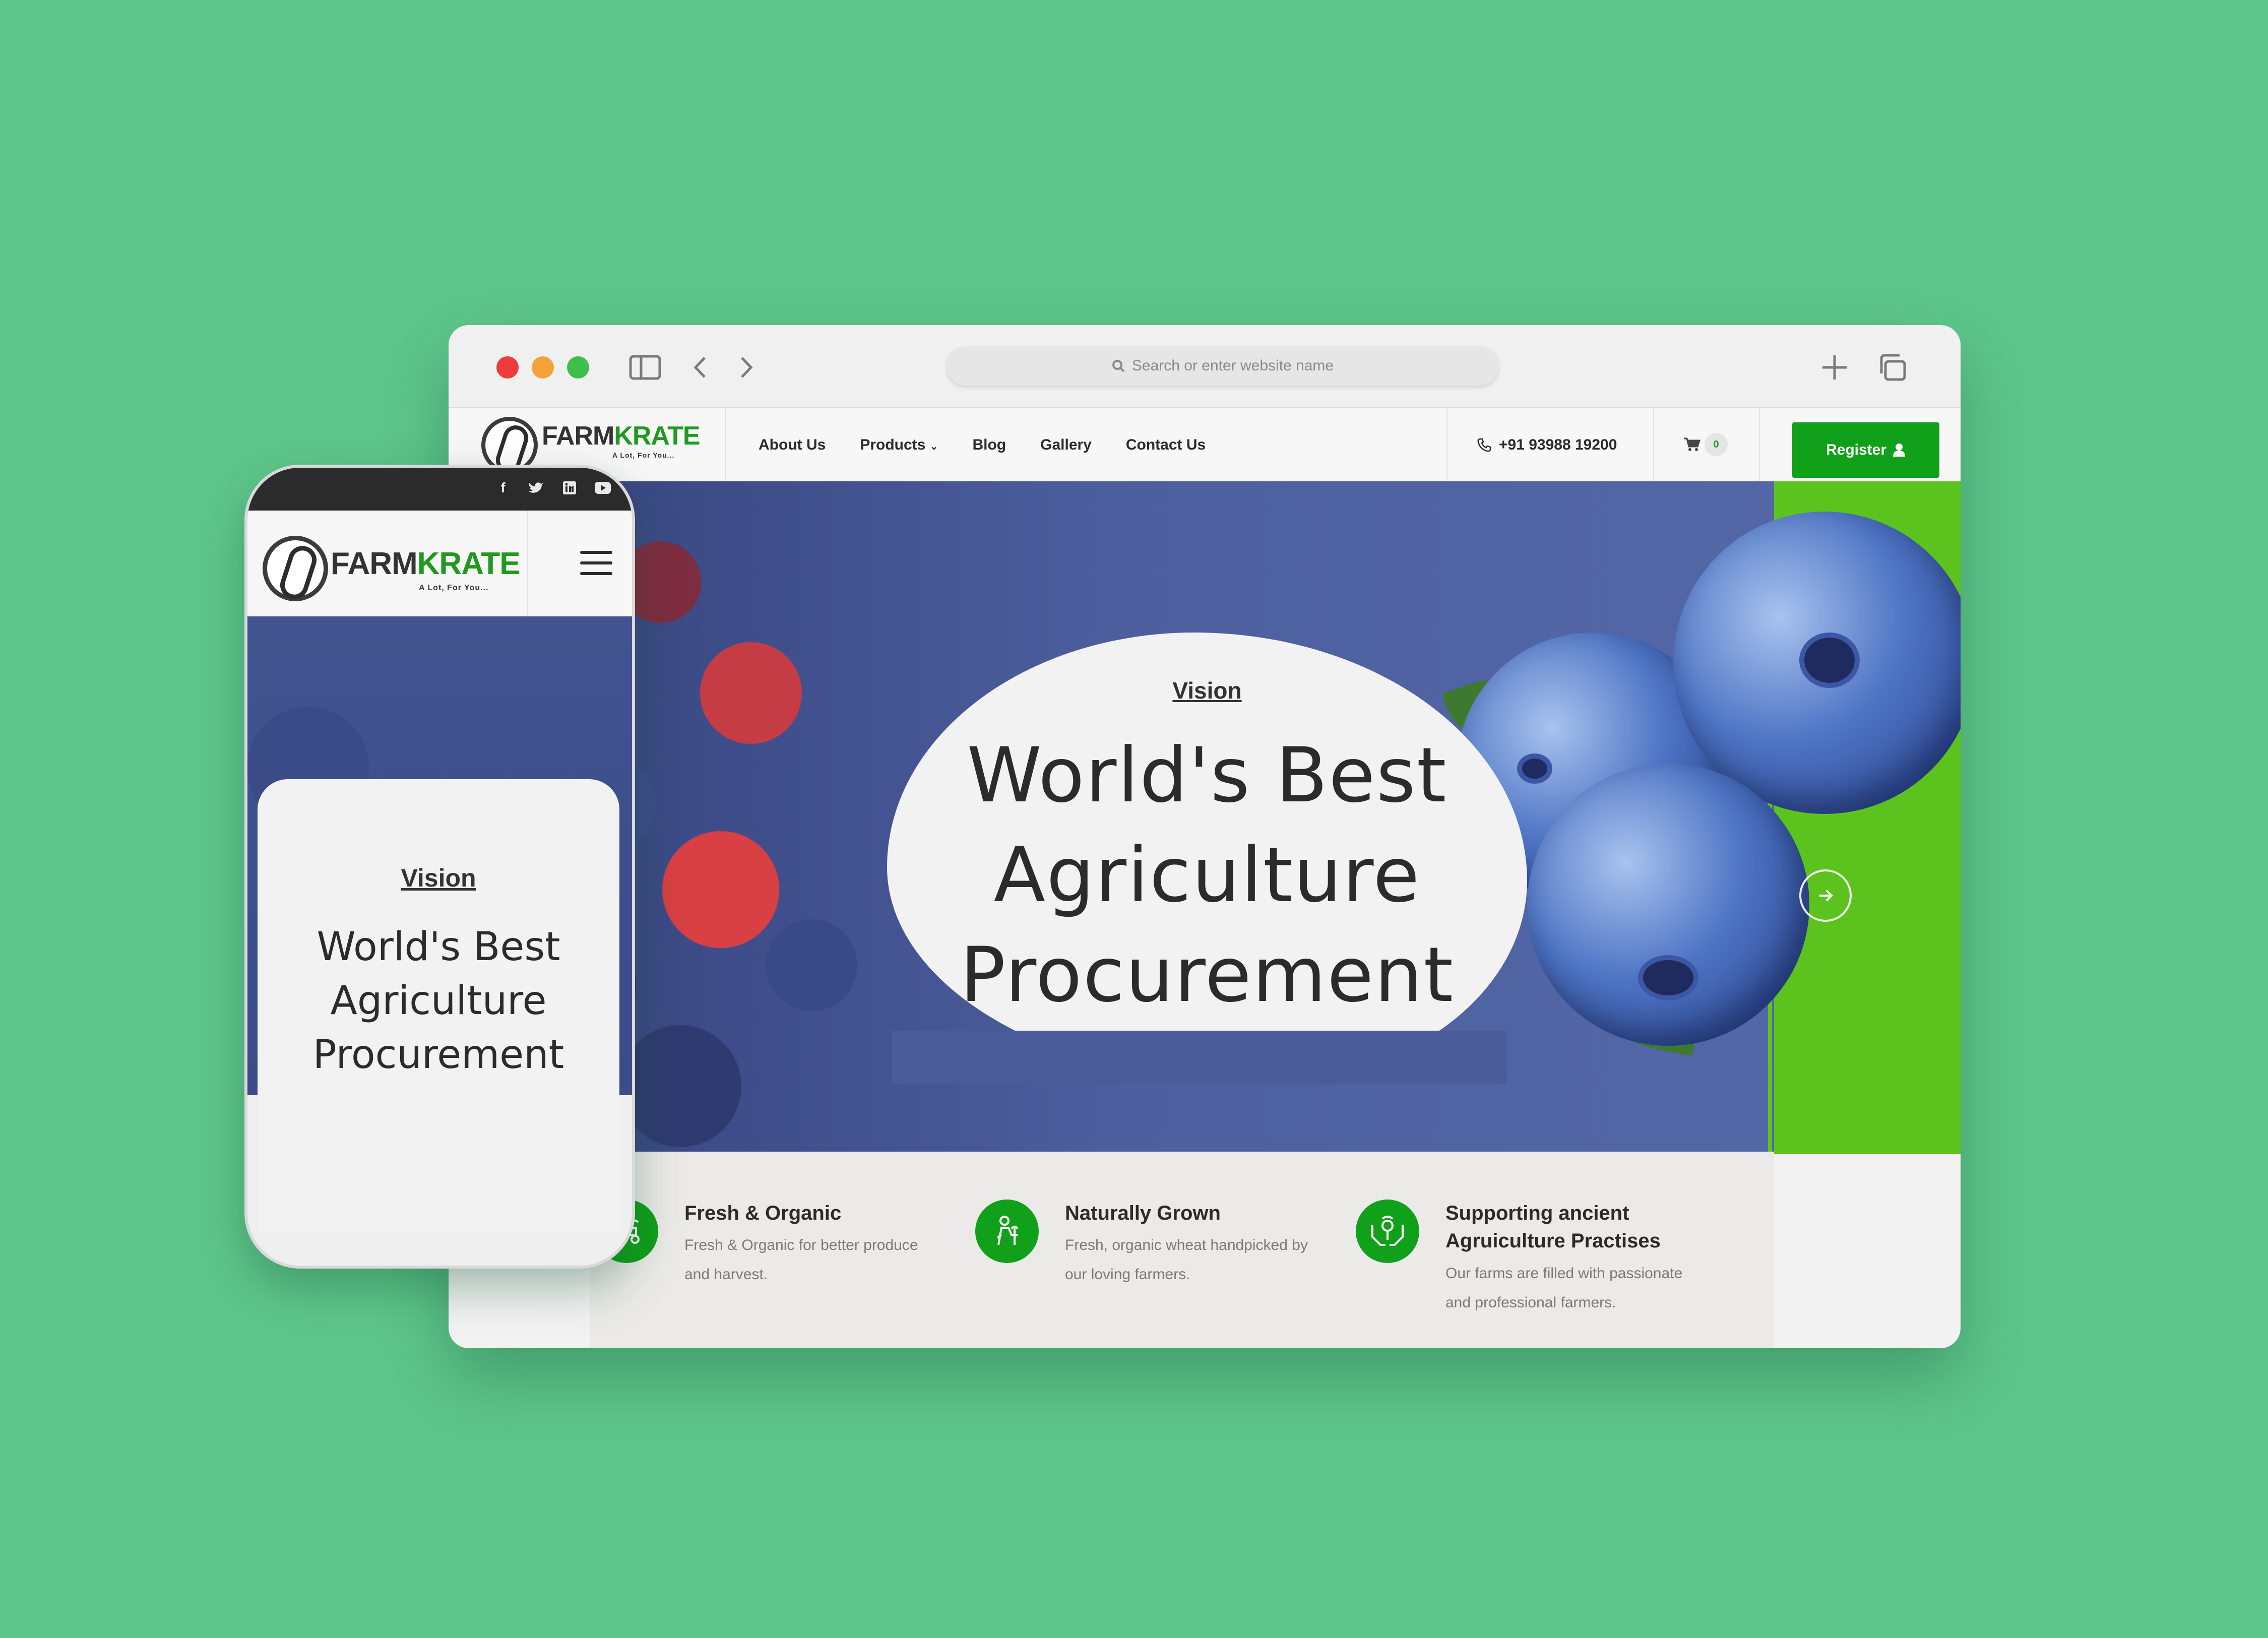 This screenshot has height=1638, width=2268. What do you see at coordinates (543, 368) in the screenshot?
I see `minimize-window-button` at bounding box center [543, 368].